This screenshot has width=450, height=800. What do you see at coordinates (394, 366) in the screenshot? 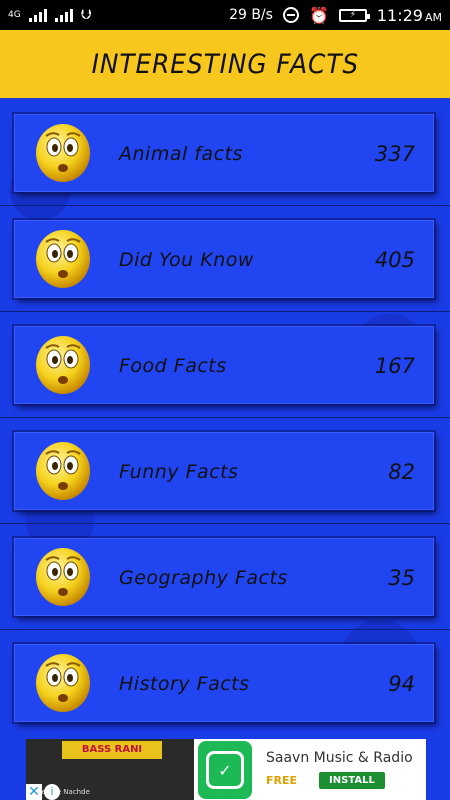
I see `category-count: 167` at bounding box center [394, 366].